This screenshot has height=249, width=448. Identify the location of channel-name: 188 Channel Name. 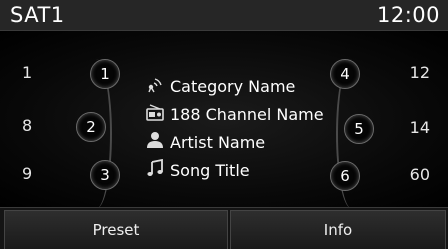
(247, 114).